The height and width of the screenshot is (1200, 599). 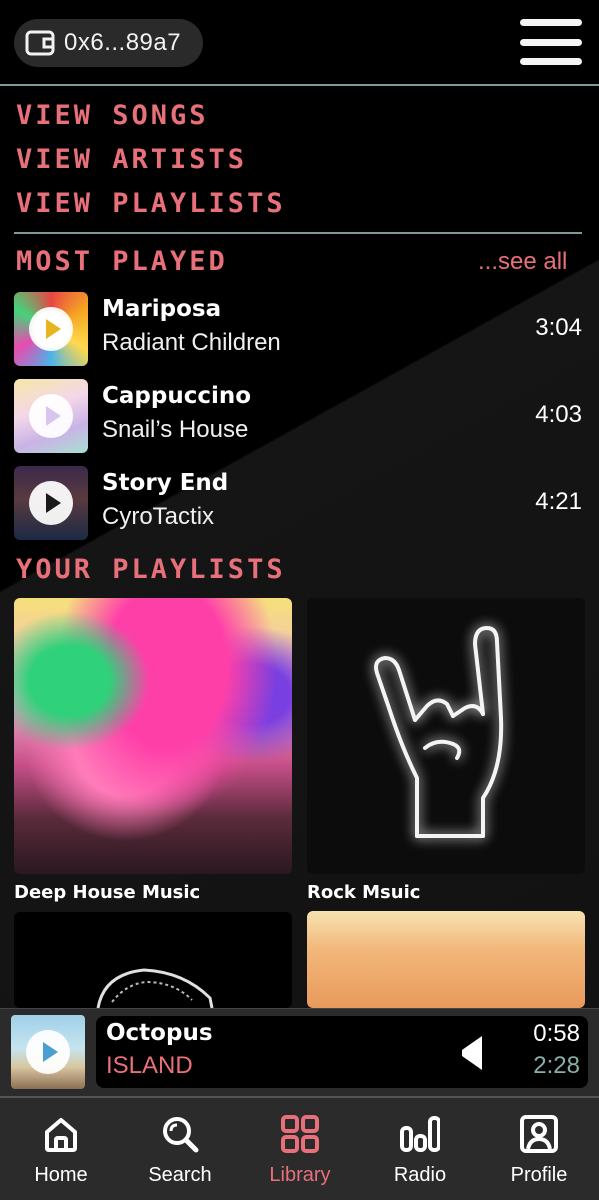 What do you see at coordinates (558, 501) in the screenshot?
I see `track-duration: 4:21` at bounding box center [558, 501].